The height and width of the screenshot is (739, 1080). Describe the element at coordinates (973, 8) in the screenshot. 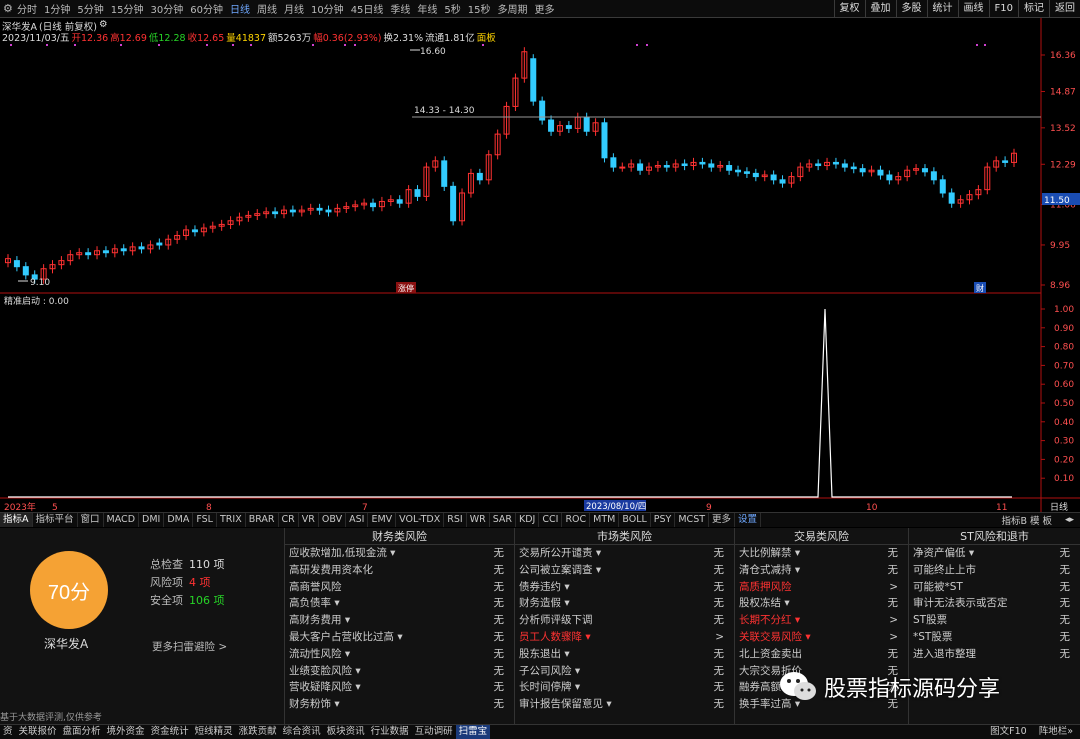

I see `toolbar-button: 画线` at that location.